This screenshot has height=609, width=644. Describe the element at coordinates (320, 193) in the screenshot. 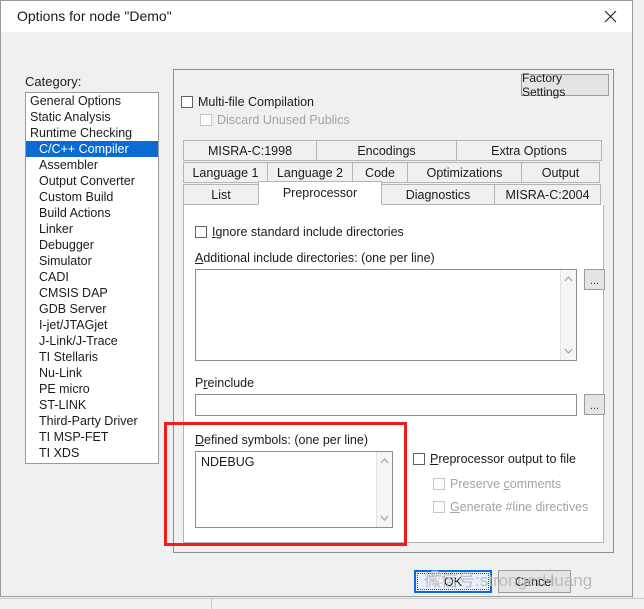

I see `tab-preprocessor: Preprocessor` at that location.